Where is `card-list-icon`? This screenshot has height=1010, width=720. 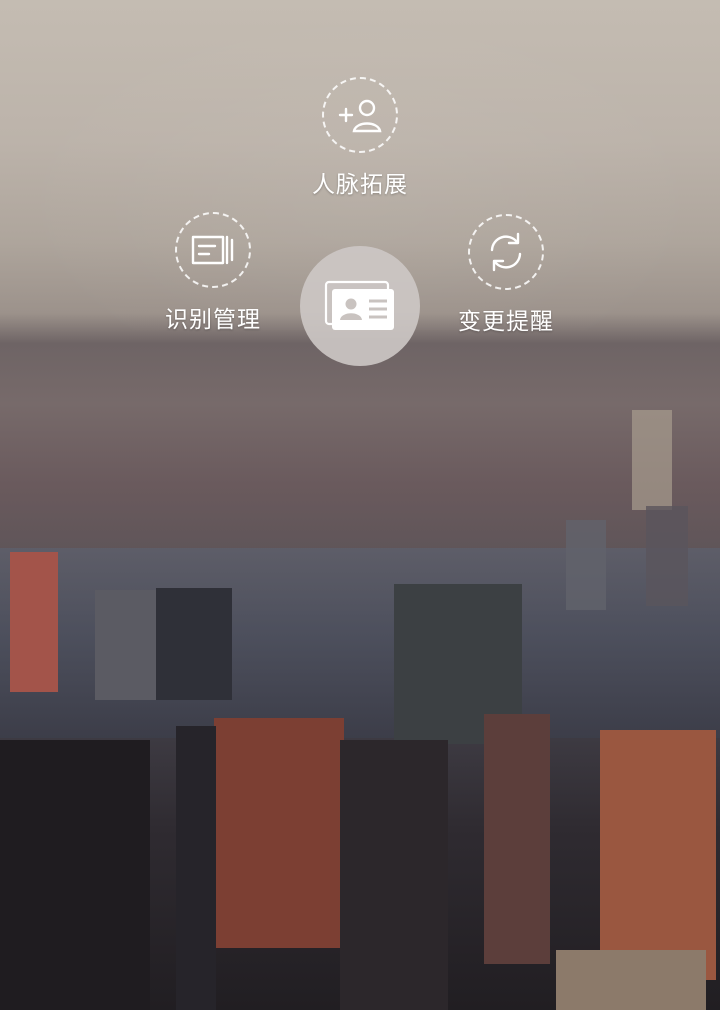 card-list-icon is located at coordinates (212, 250).